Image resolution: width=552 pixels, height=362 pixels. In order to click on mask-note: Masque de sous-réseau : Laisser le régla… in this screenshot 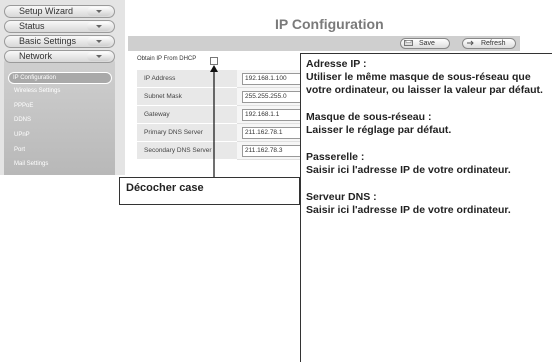, I will do `click(429, 124)`.